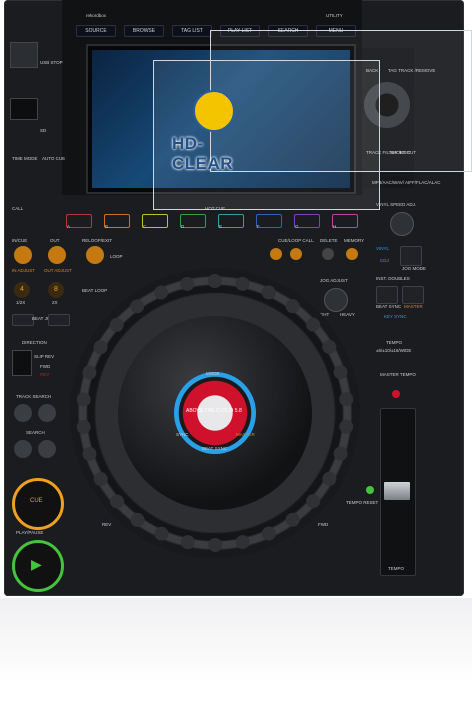 The image size is (472, 720). Describe the element at coordinates (24, 270) in the screenshot. I see `in-adjust-label: IN ADJUST` at that location.